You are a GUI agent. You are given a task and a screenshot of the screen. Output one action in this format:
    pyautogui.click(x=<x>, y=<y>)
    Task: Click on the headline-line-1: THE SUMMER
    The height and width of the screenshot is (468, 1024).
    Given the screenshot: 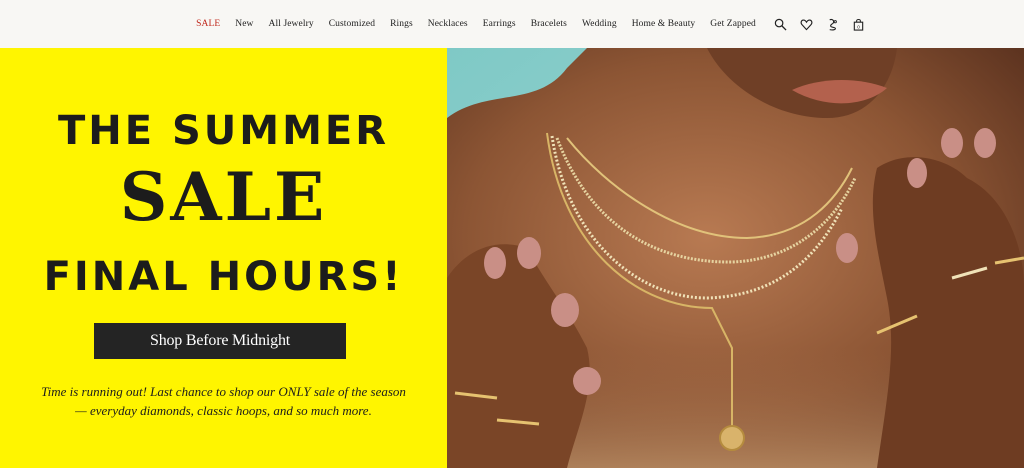 What is the action you would take?
    pyautogui.click(x=223, y=131)
    